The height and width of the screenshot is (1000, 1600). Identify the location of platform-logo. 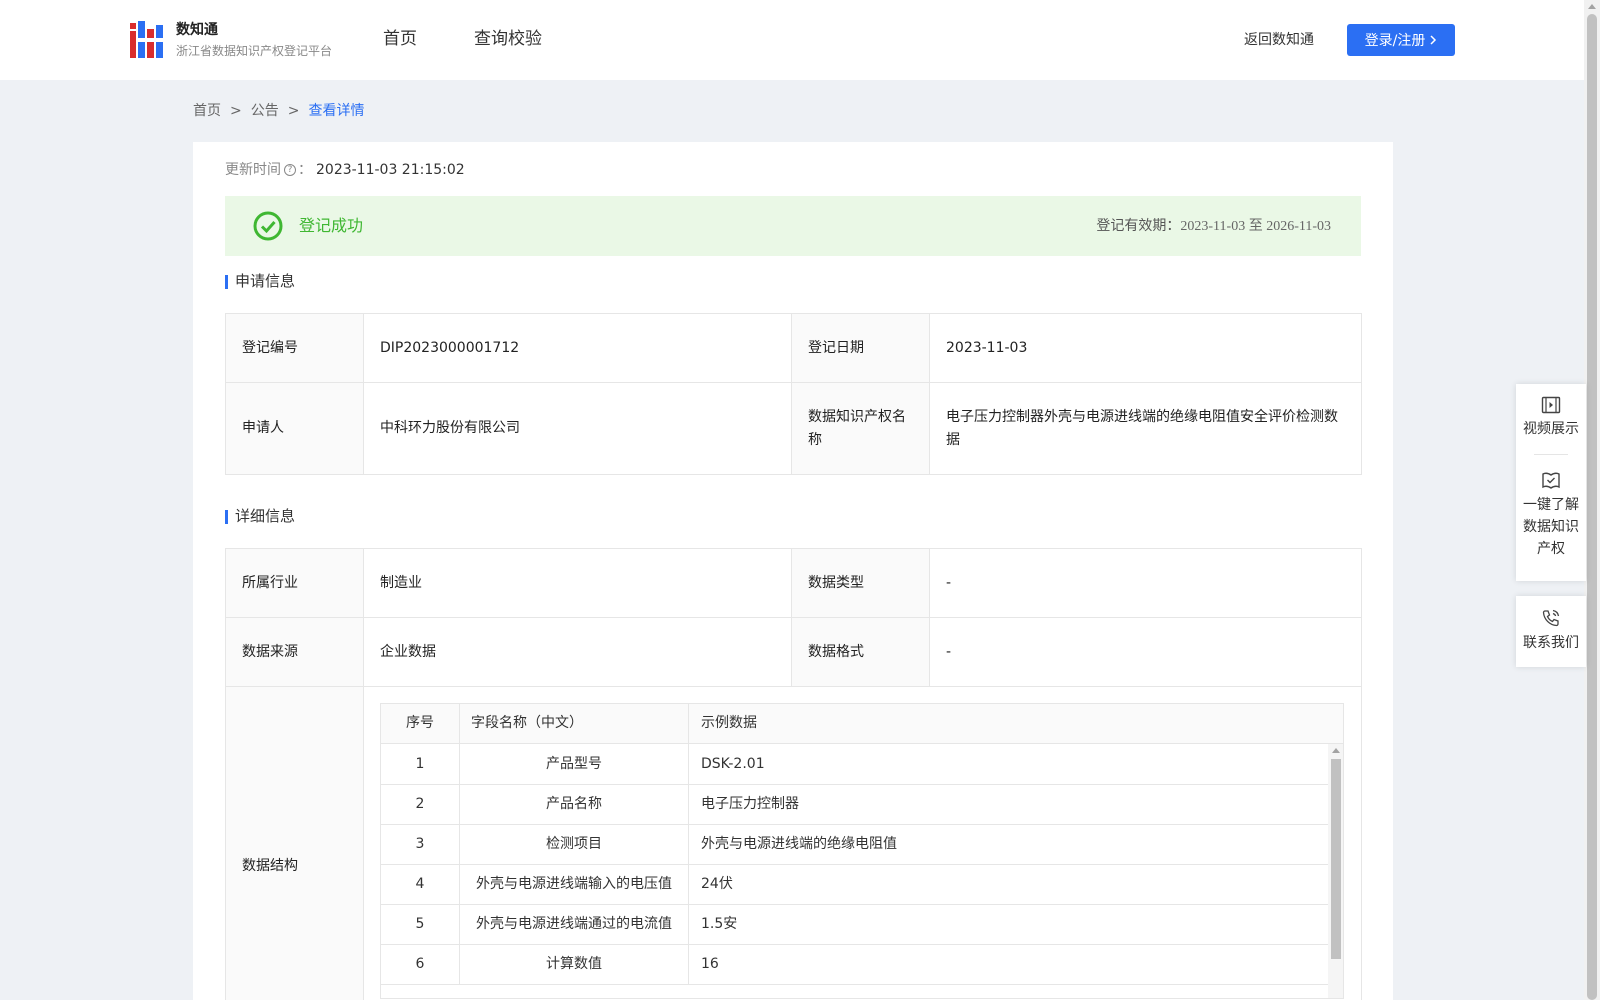
(148, 39).